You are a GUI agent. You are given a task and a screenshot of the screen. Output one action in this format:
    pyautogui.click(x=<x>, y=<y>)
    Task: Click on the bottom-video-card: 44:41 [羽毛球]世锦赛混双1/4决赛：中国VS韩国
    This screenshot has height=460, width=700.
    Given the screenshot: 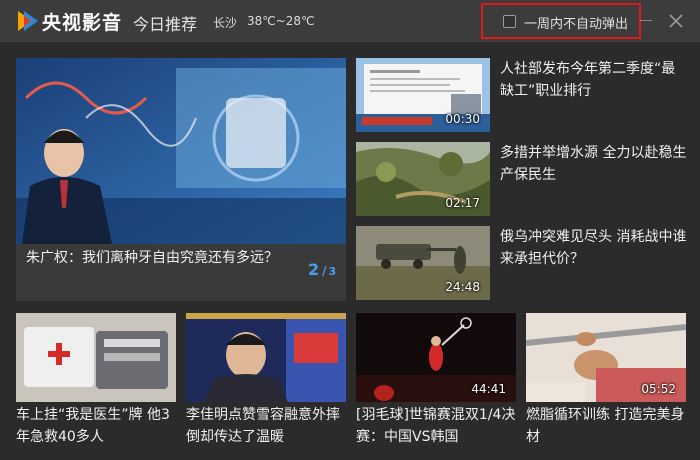 What is the action you would take?
    pyautogui.click(x=436, y=386)
    